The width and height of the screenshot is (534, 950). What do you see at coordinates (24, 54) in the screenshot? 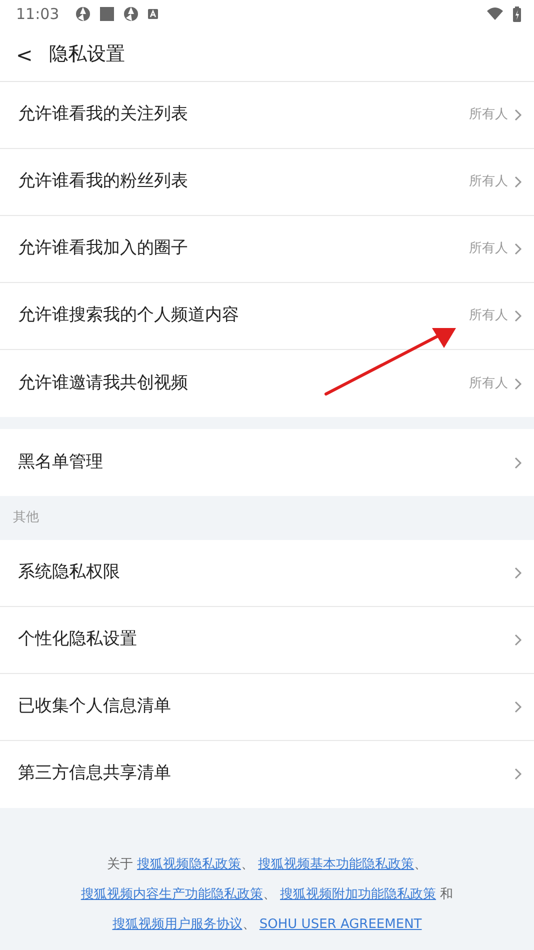
I see `back-button: <` at bounding box center [24, 54].